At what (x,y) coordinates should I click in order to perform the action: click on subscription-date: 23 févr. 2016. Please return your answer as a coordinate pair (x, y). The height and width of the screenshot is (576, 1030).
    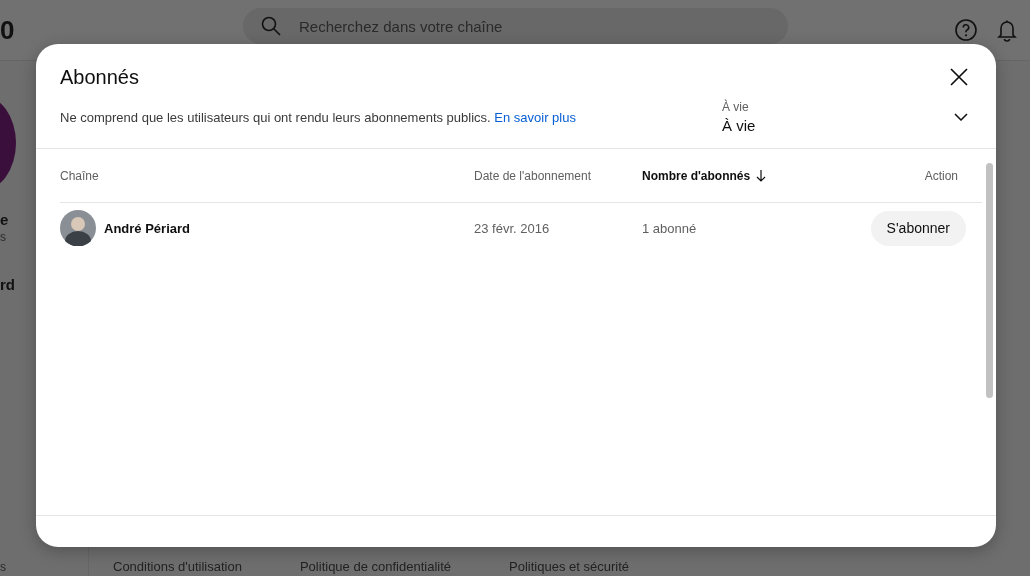
    Looking at the image, I should click on (512, 228).